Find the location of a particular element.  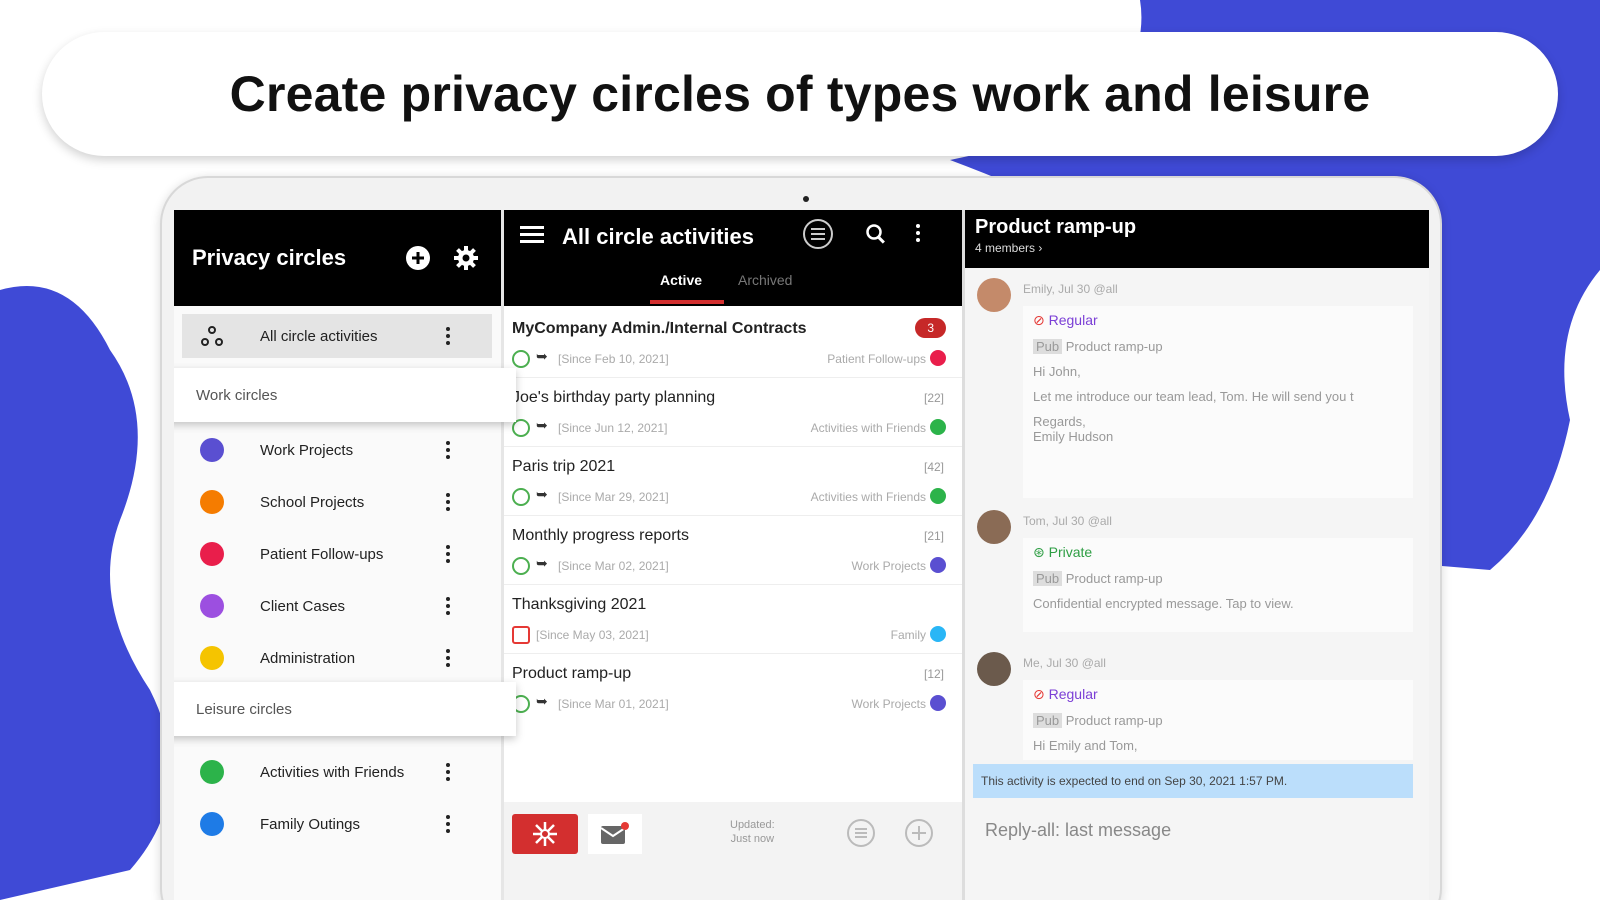

activity-circle-name: Family is located at coordinates (908, 635).